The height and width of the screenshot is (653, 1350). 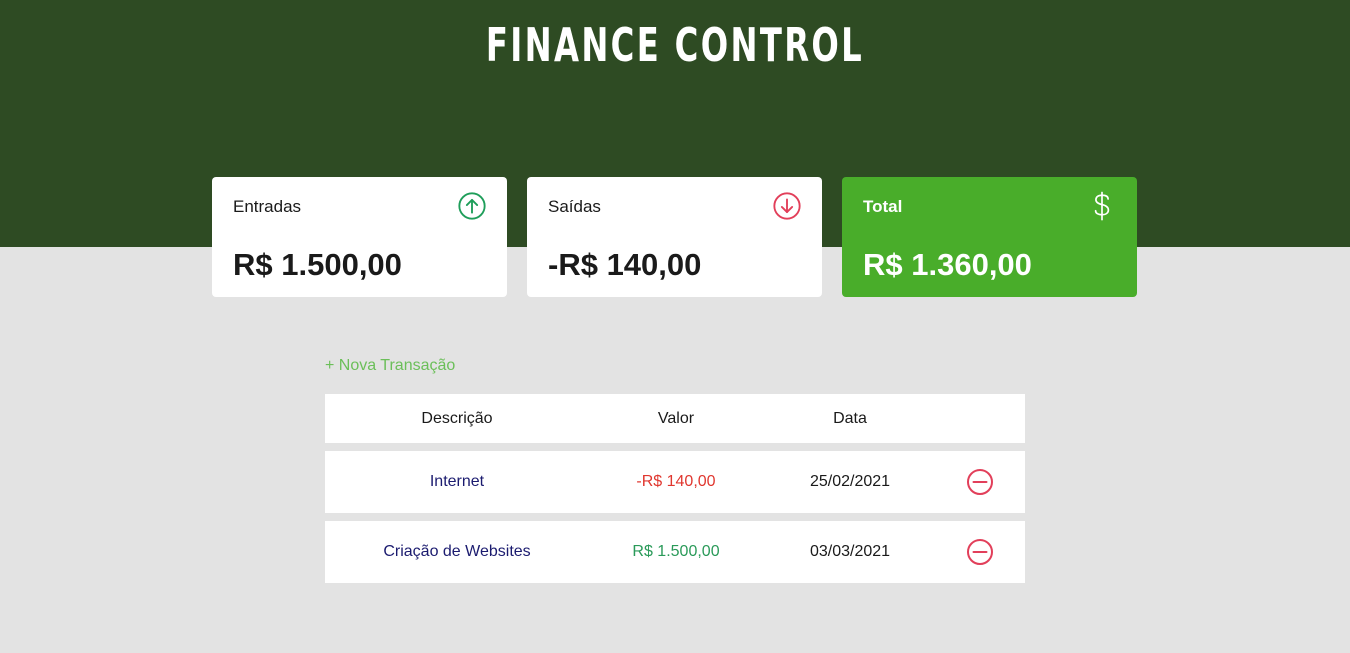 I want to click on income-card-value: R$ 1.500,00, so click(x=317, y=264).